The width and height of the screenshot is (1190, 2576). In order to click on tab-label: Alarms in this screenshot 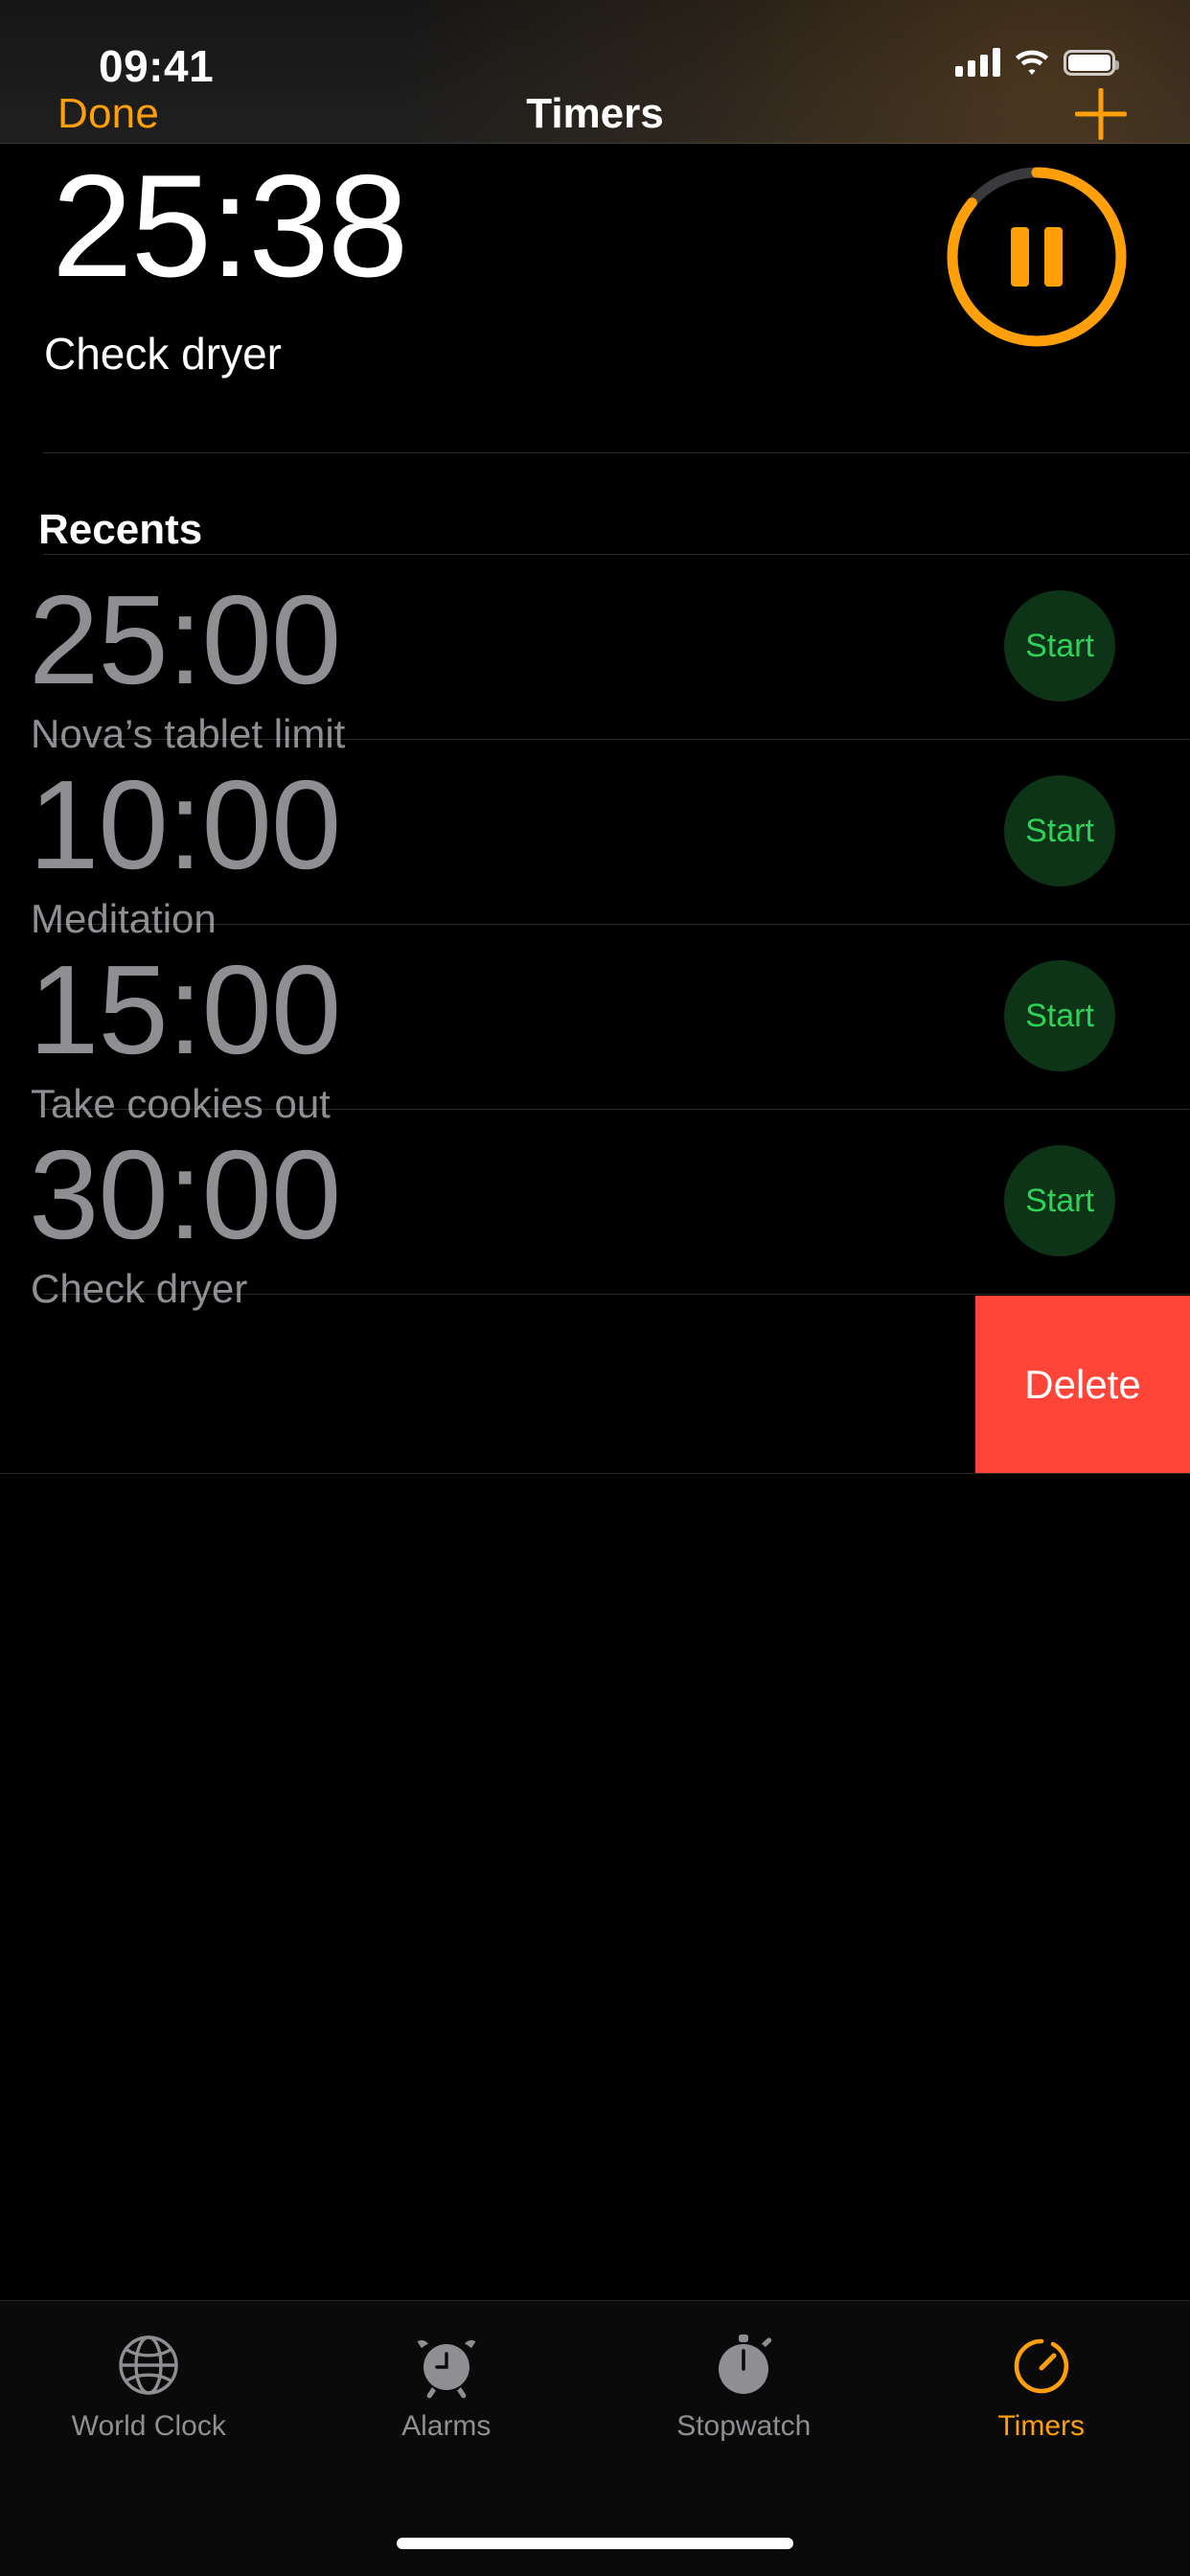, I will do `click(447, 2426)`.